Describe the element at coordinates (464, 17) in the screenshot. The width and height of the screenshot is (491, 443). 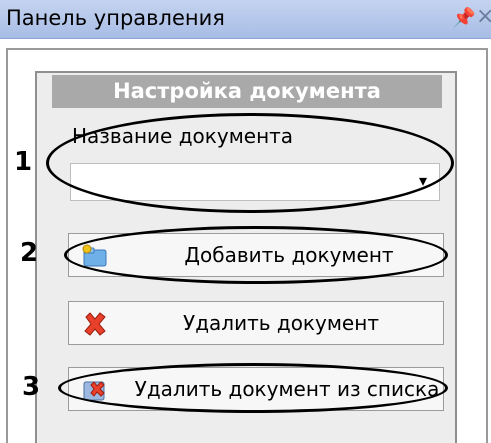
I see `pin-icon: 📌` at that location.